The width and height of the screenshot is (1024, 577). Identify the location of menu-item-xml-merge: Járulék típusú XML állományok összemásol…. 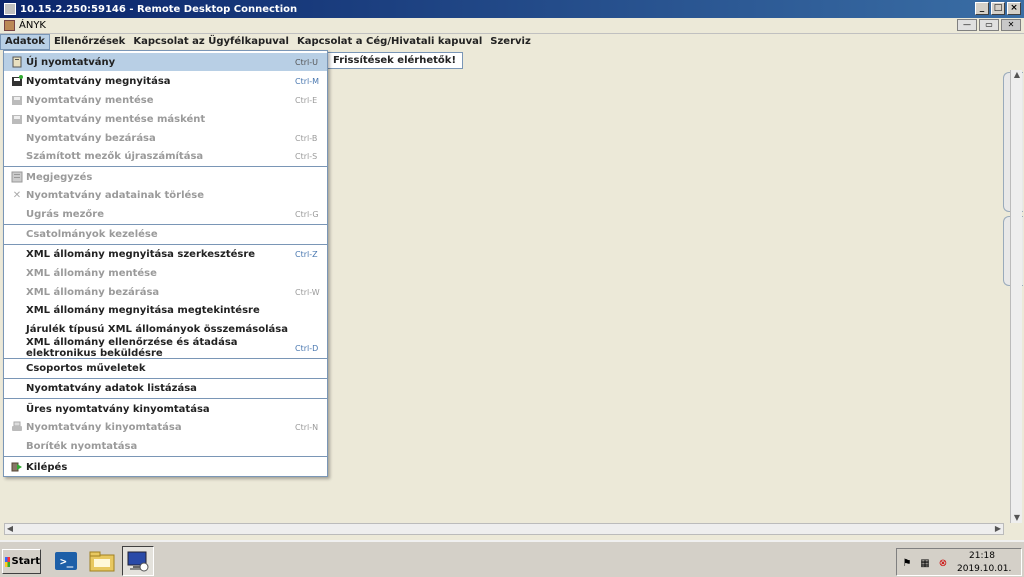
(165, 329).